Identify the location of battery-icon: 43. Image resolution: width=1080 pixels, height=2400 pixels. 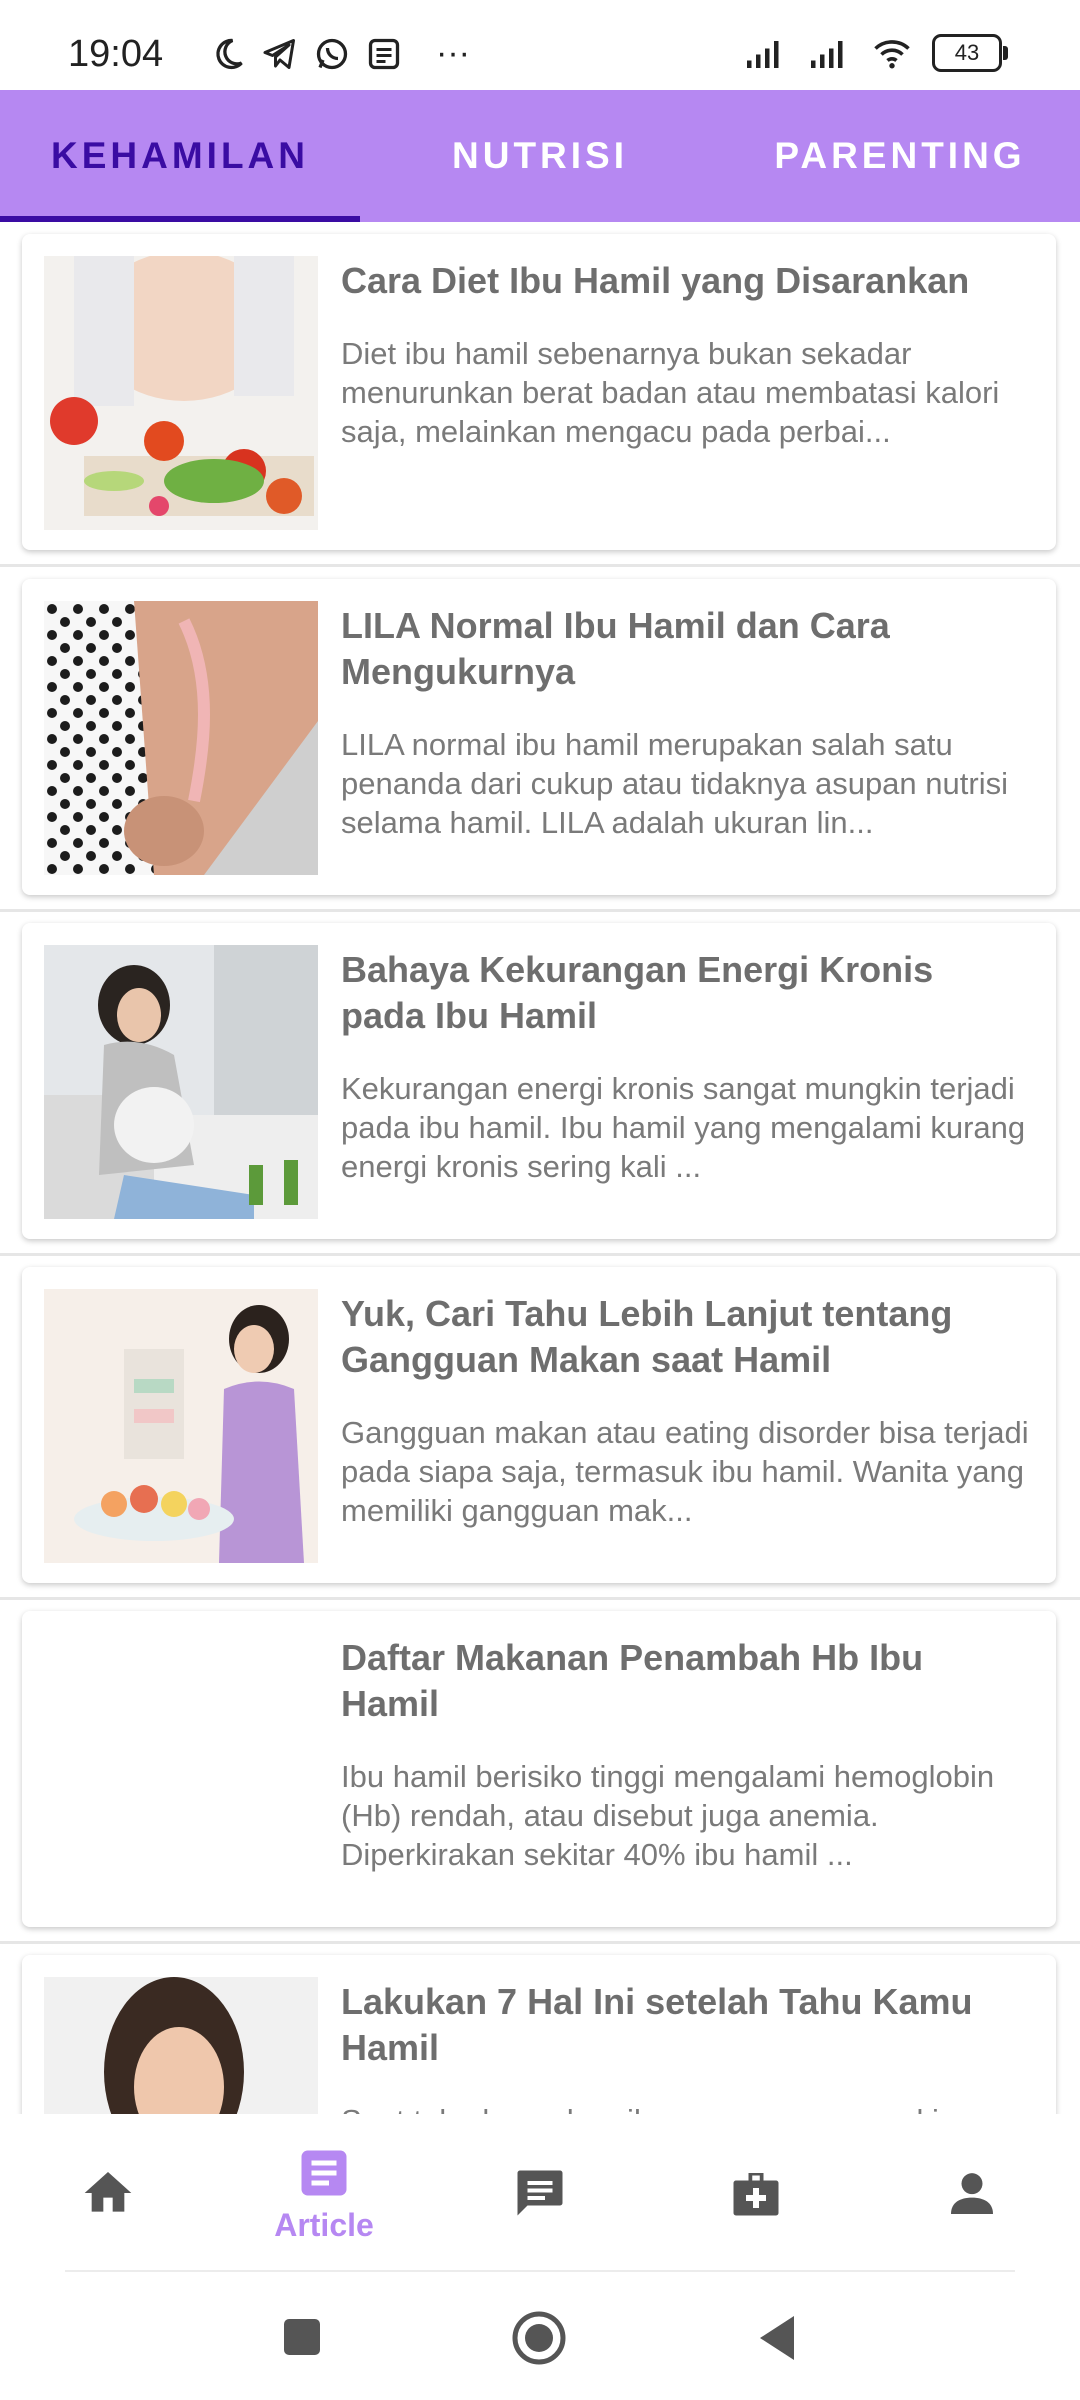
(970, 53).